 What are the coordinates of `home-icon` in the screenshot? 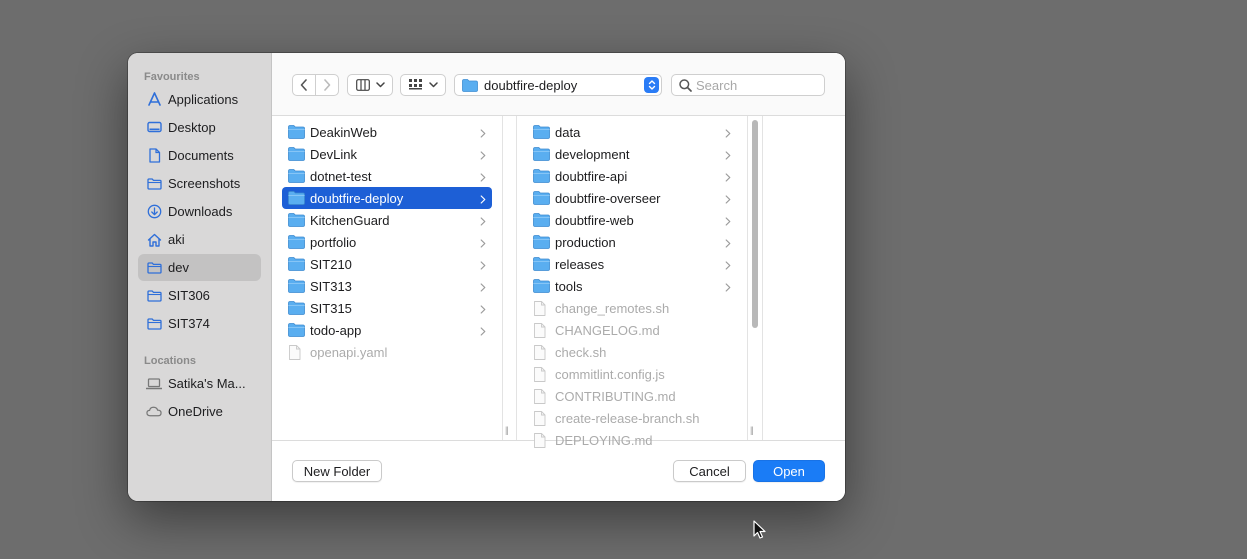 It's located at (154, 240).